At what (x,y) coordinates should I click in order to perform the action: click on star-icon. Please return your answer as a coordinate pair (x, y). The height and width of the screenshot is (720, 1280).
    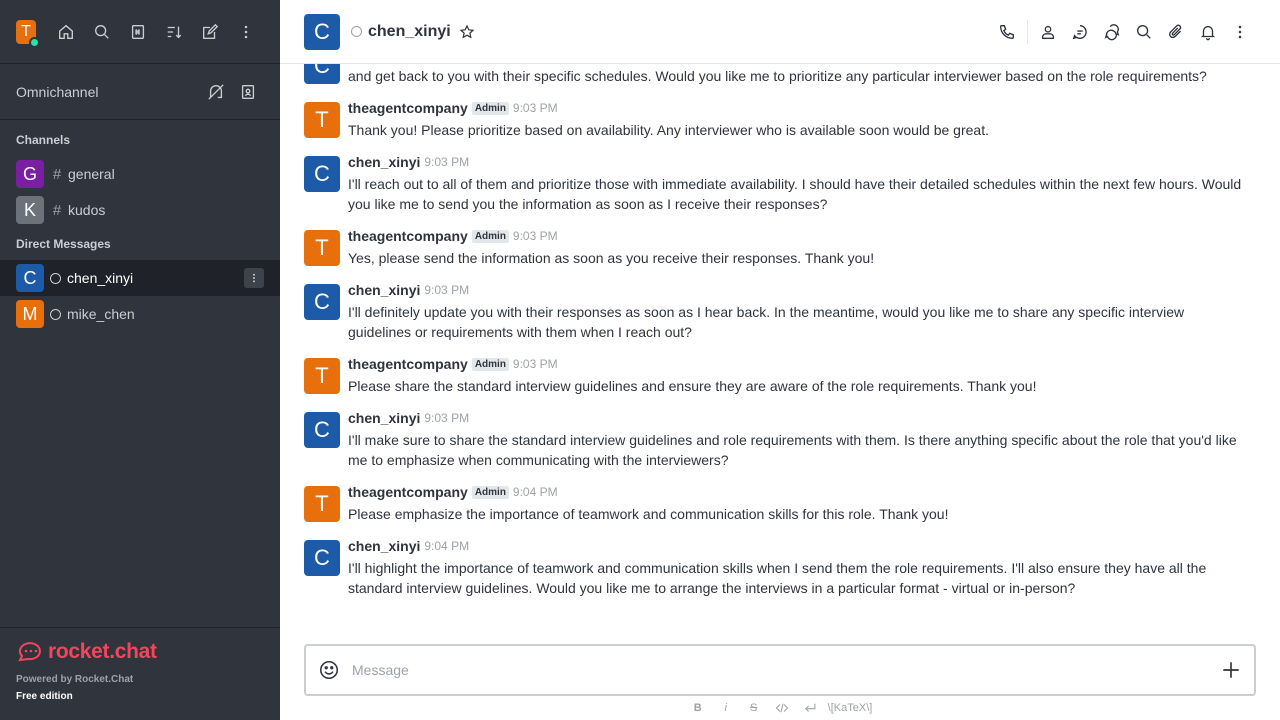
    Looking at the image, I should click on (467, 32).